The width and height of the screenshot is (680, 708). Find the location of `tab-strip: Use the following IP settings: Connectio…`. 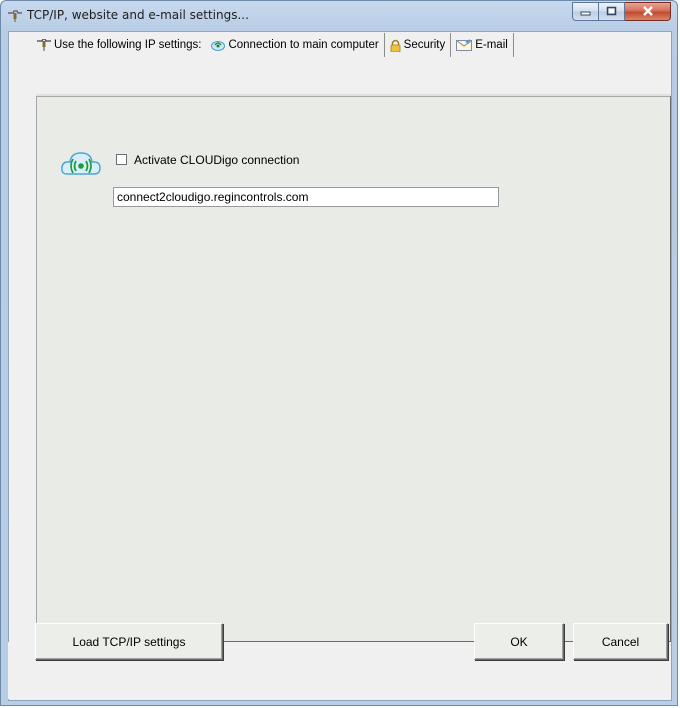

tab-strip: Use the following IP settings: Connectio… is located at coordinates (269, 45).